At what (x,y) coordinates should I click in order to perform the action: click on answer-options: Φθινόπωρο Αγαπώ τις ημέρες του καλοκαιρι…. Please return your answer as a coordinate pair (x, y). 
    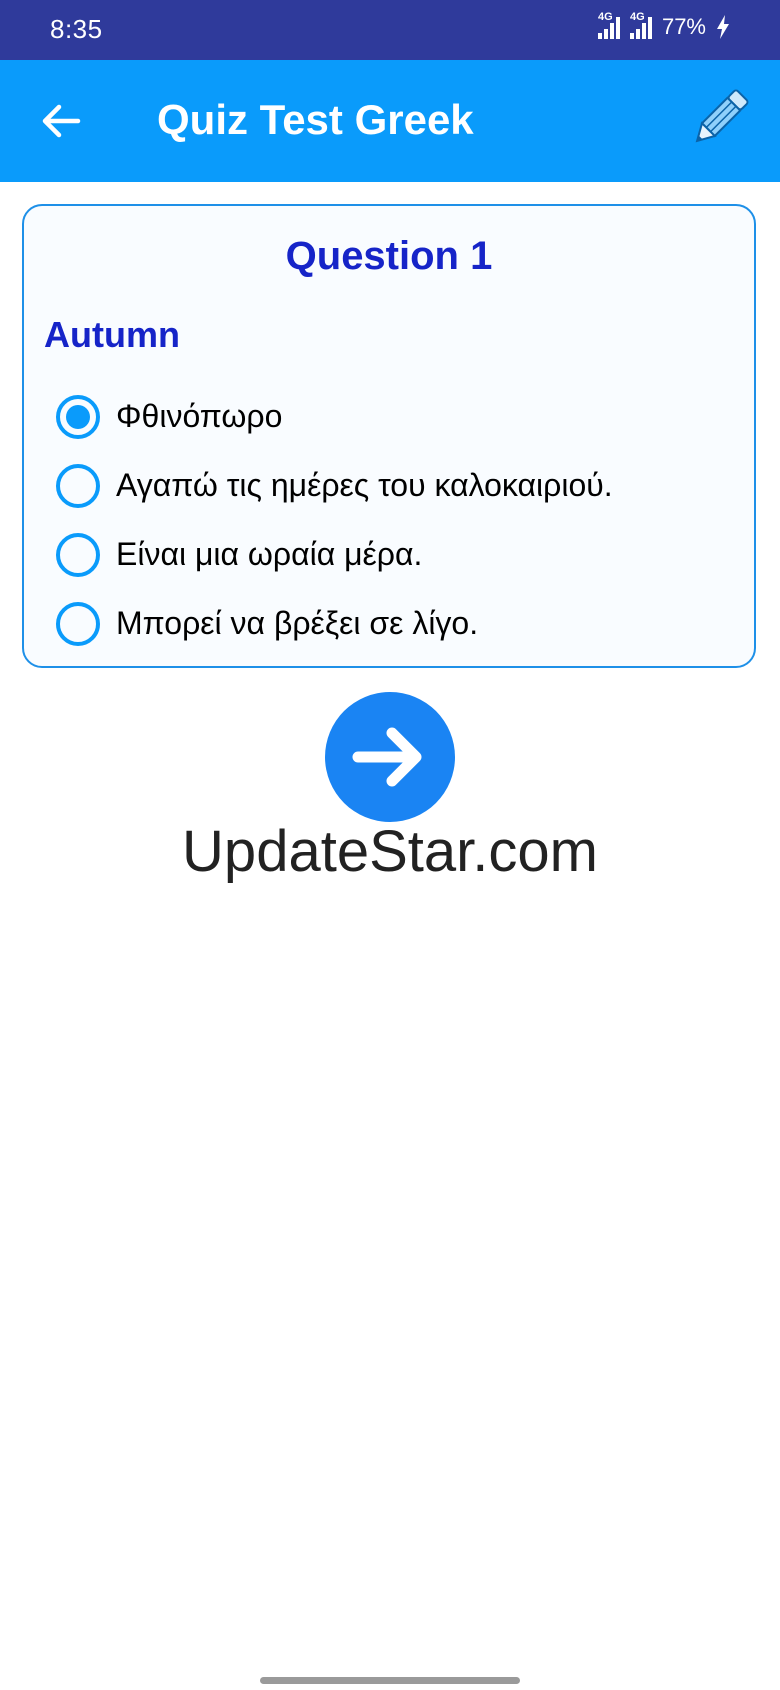
    Looking at the image, I should click on (334, 520).